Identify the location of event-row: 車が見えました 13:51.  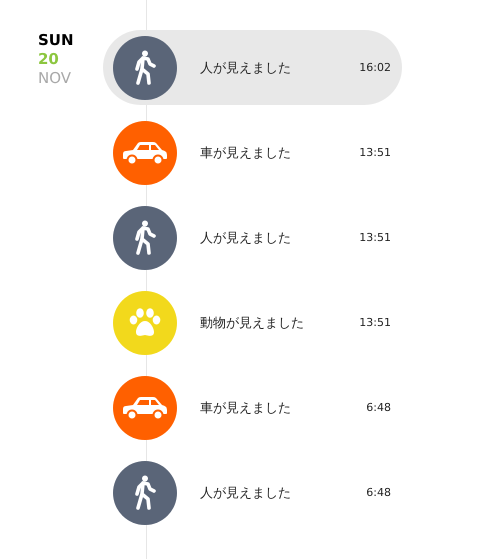
(252, 152).